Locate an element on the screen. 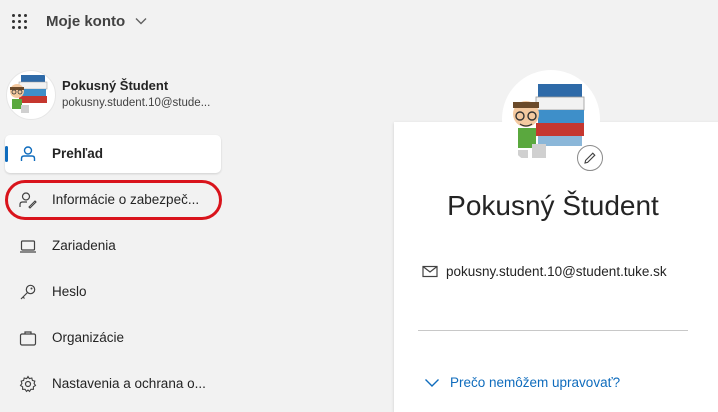  avatar is located at coordinates (31, 95).